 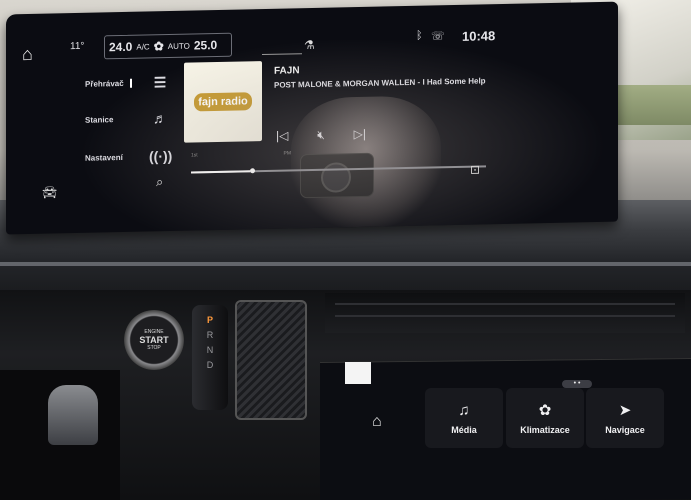 I want to click on radio-list-icon: ♬, so click(x=160, y=118).